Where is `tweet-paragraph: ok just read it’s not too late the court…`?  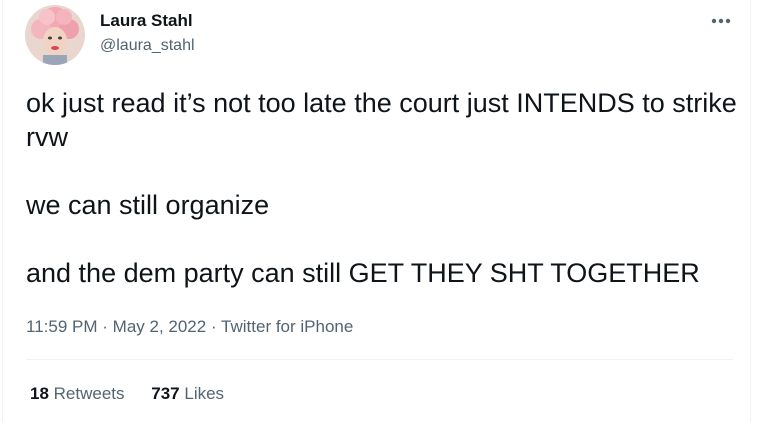 tweet-paragraph: ok just read it’s not too late the court… is located at coordinates (381, 120).